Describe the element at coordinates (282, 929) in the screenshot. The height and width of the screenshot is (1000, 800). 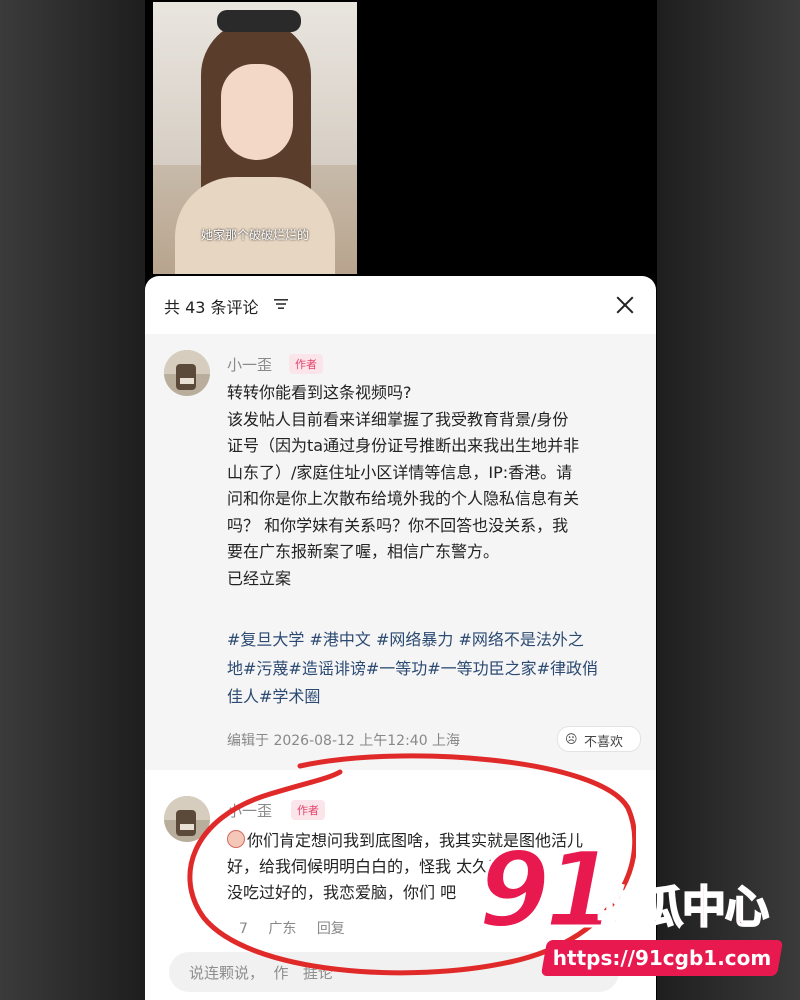
I see `comment-location: 广东` at that location.